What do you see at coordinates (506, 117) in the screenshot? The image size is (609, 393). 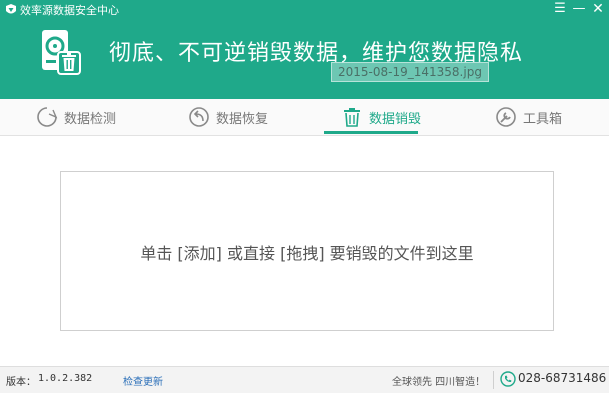 I see `wrench-icon` at bounding box center [506, 117].